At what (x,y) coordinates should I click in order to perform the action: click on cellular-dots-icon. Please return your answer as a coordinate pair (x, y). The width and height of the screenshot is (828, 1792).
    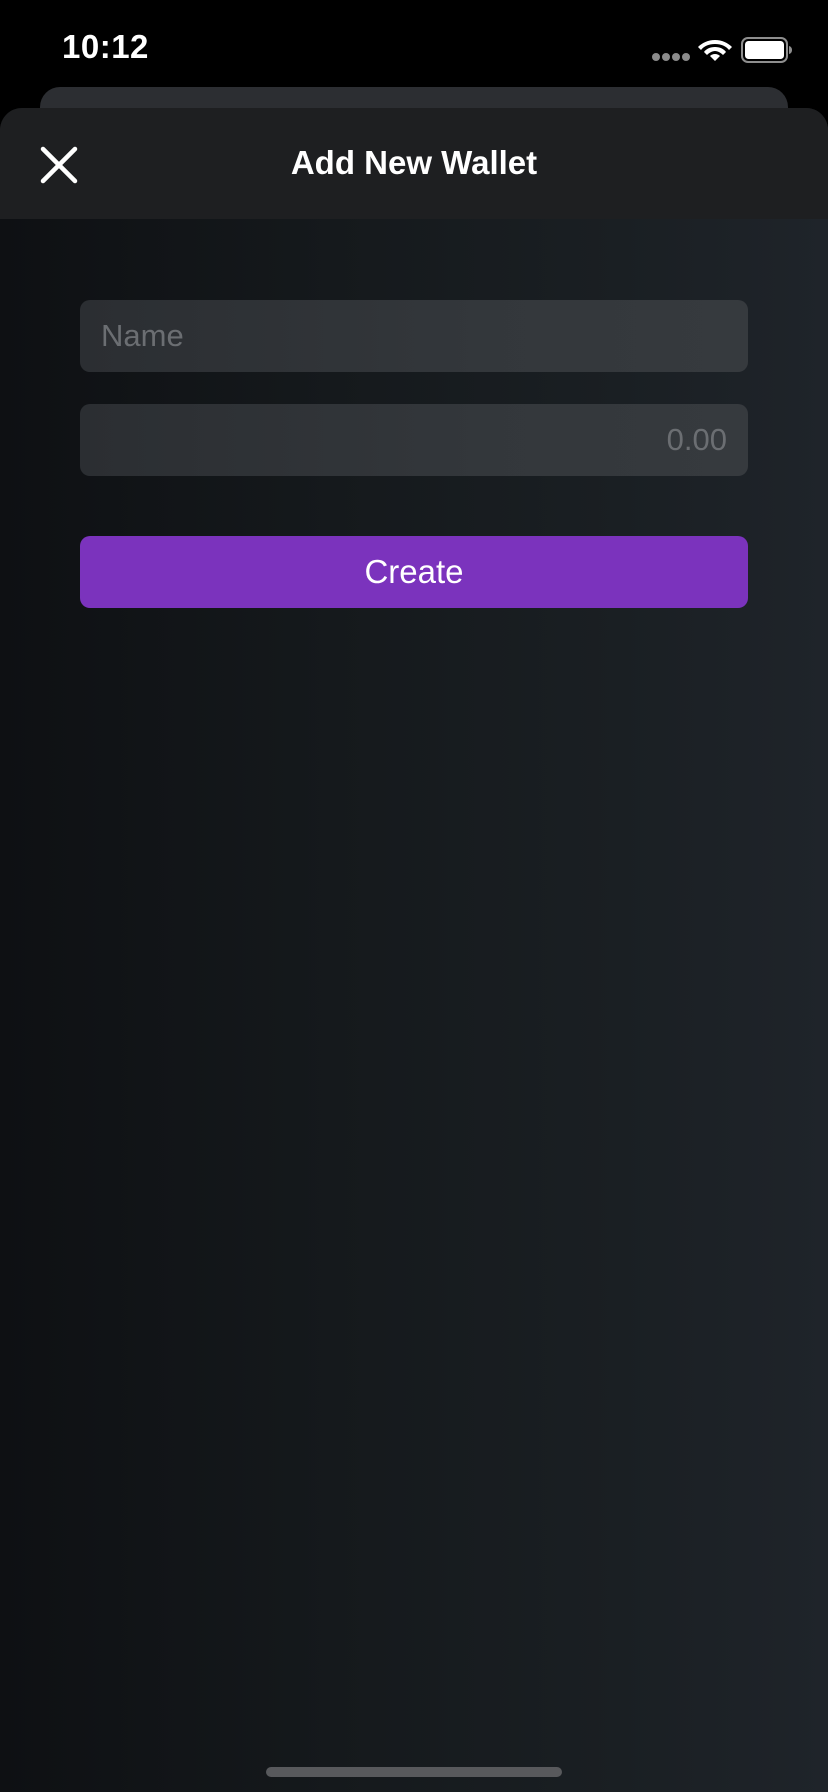
    Looking at the image, I should click on (672, 57).